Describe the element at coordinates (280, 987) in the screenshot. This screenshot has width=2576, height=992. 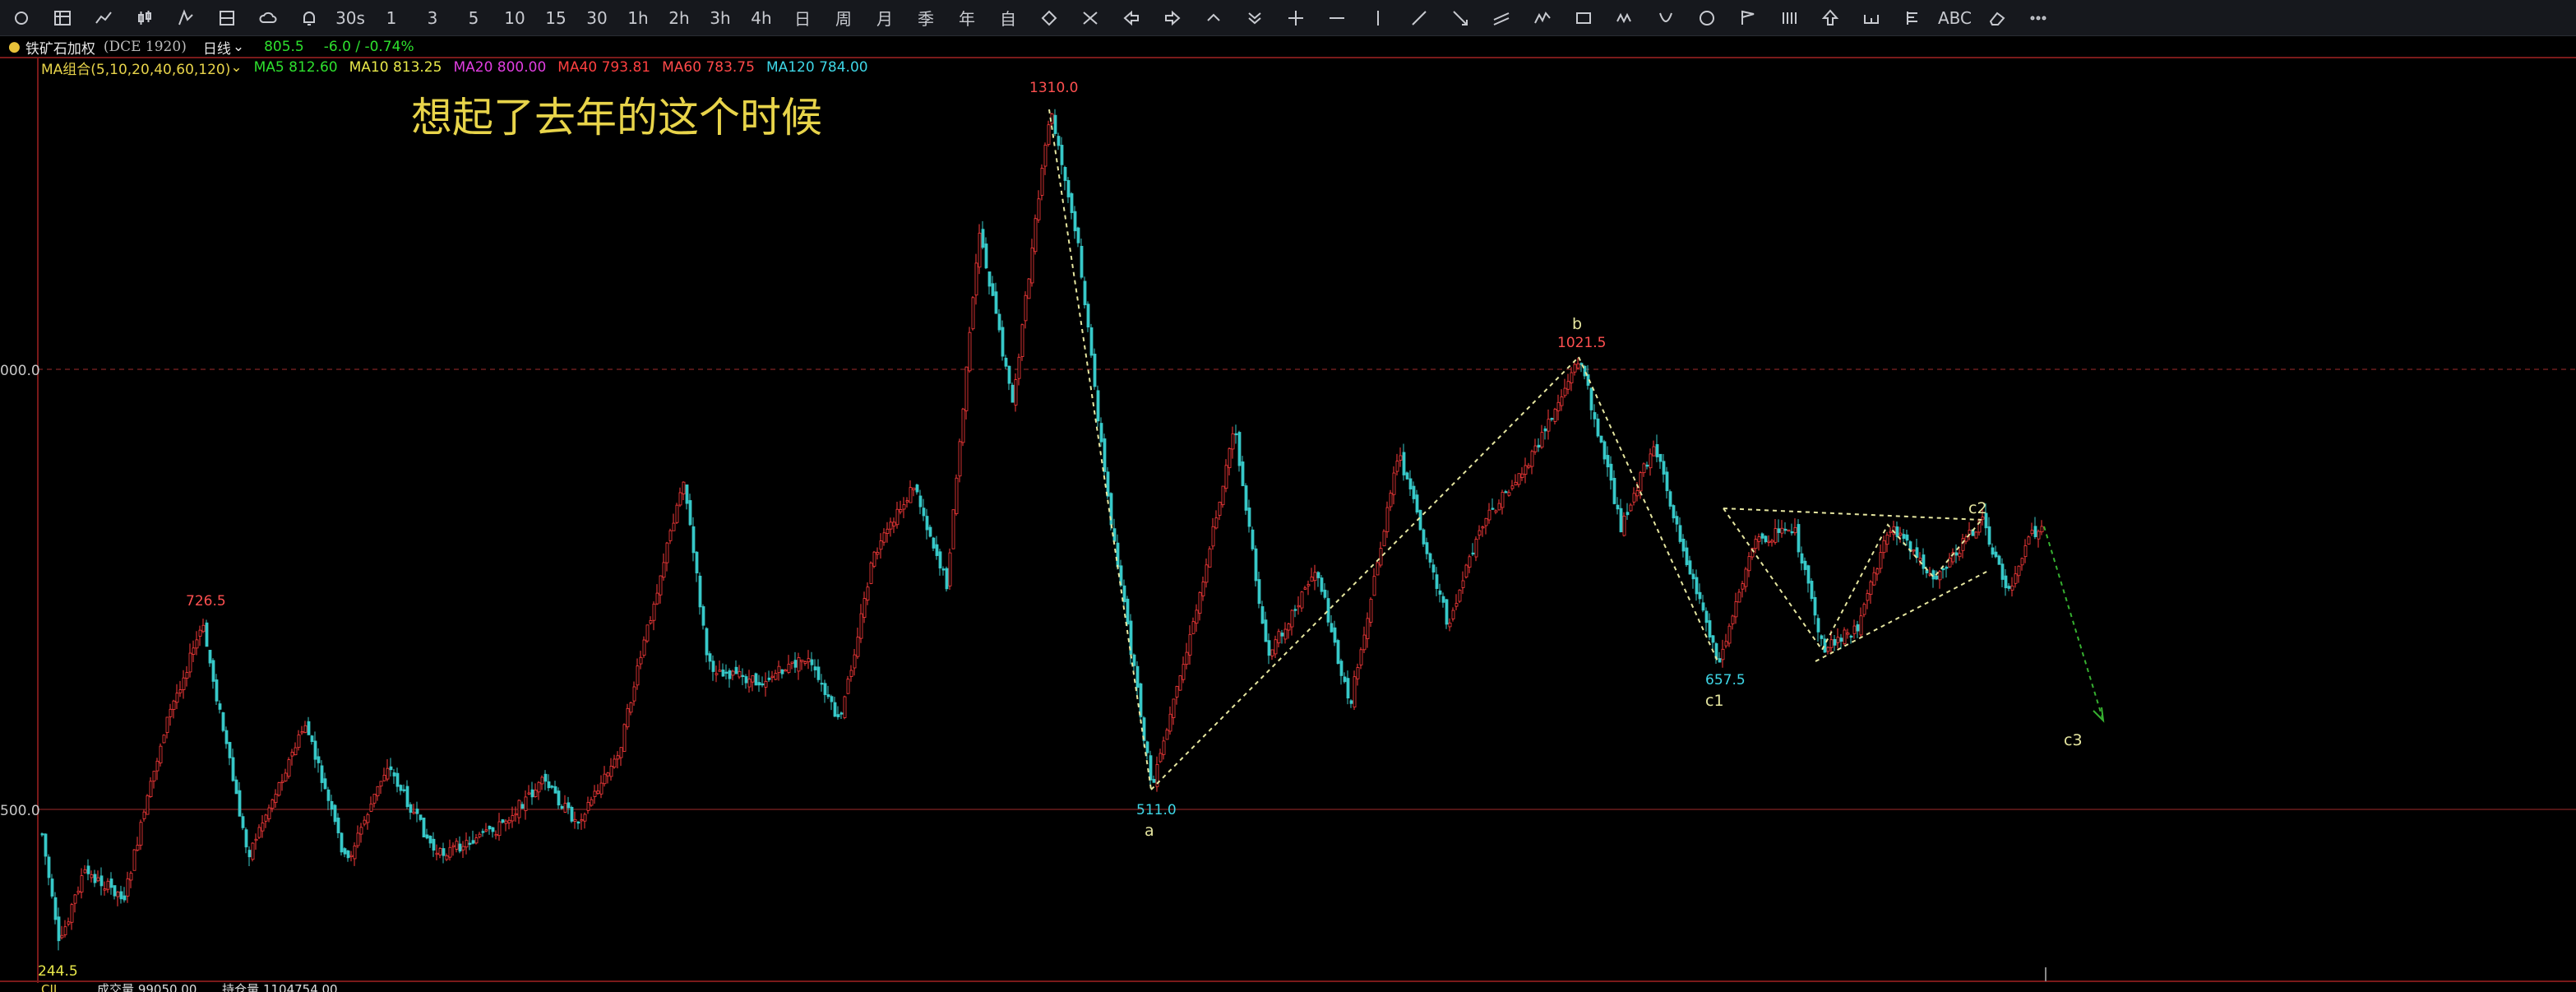
I see `open-interest-value: 持仓量 1104754.00` at that location.